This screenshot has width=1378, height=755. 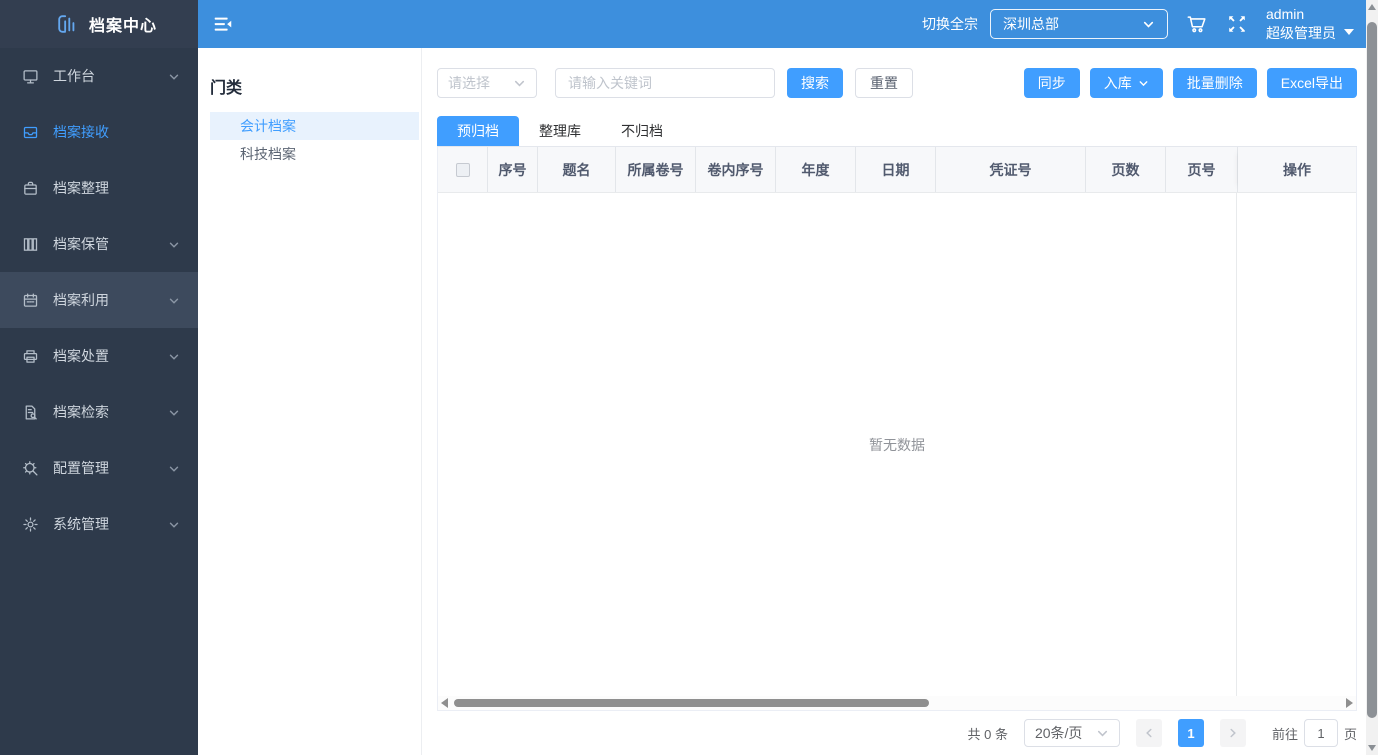 I want to click on vertical-scrollbar, so click(x=1372, y=377).